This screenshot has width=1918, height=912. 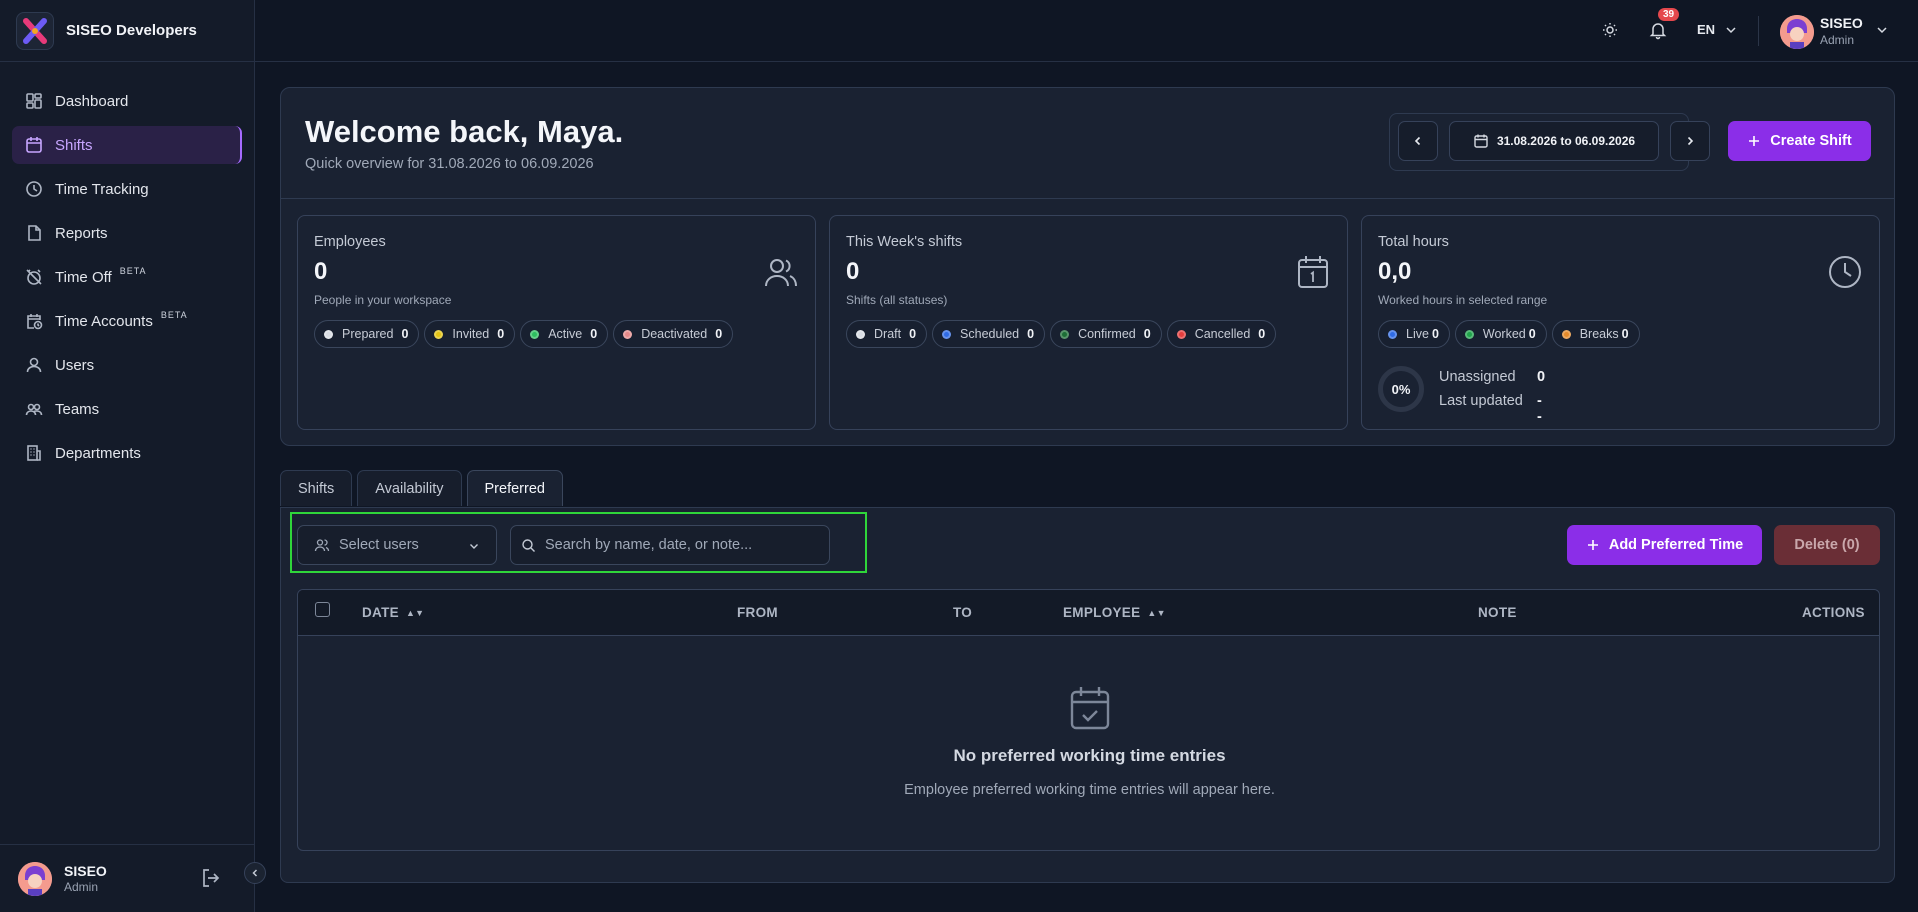 What do you see at coordinates (514, 488) in the screenshot?
I see `tab-preferred: Preferred` at bounding box center [514, 488].